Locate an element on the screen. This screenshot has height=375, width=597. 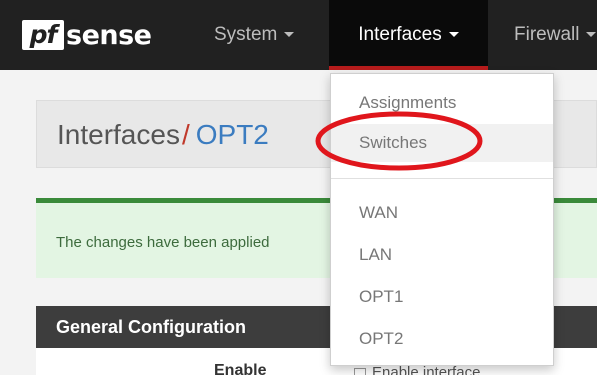
breadcrumb-root: Interfaces is located at coordinates (118, 134).